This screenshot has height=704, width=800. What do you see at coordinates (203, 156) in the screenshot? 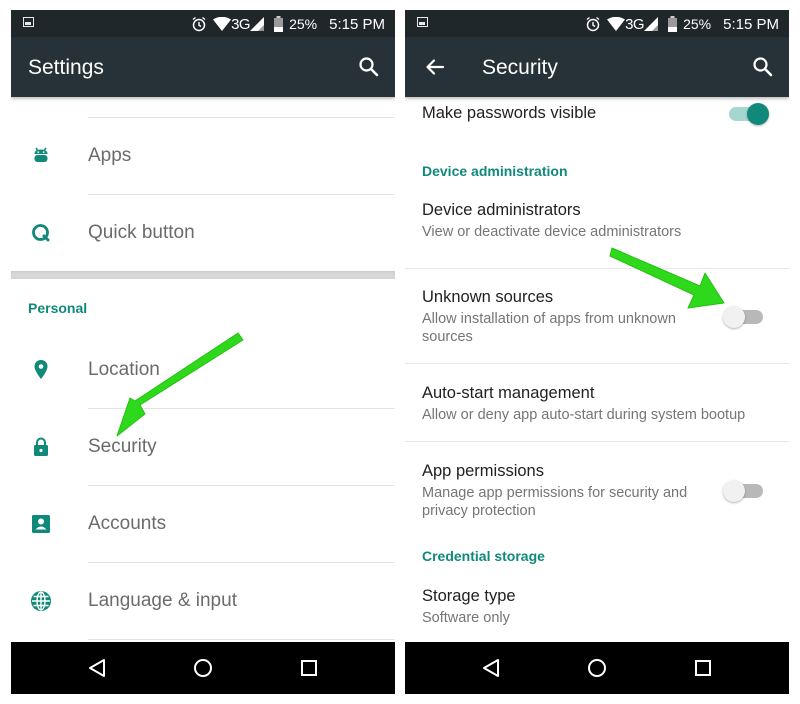
I see `settings-item-apps: Apps` at bounding box center [203, 156].